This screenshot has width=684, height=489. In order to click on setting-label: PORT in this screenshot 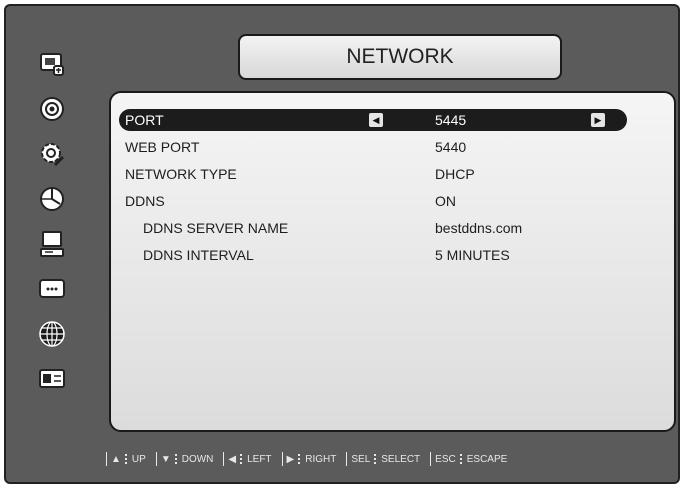, I will do `click(144, 120)`.